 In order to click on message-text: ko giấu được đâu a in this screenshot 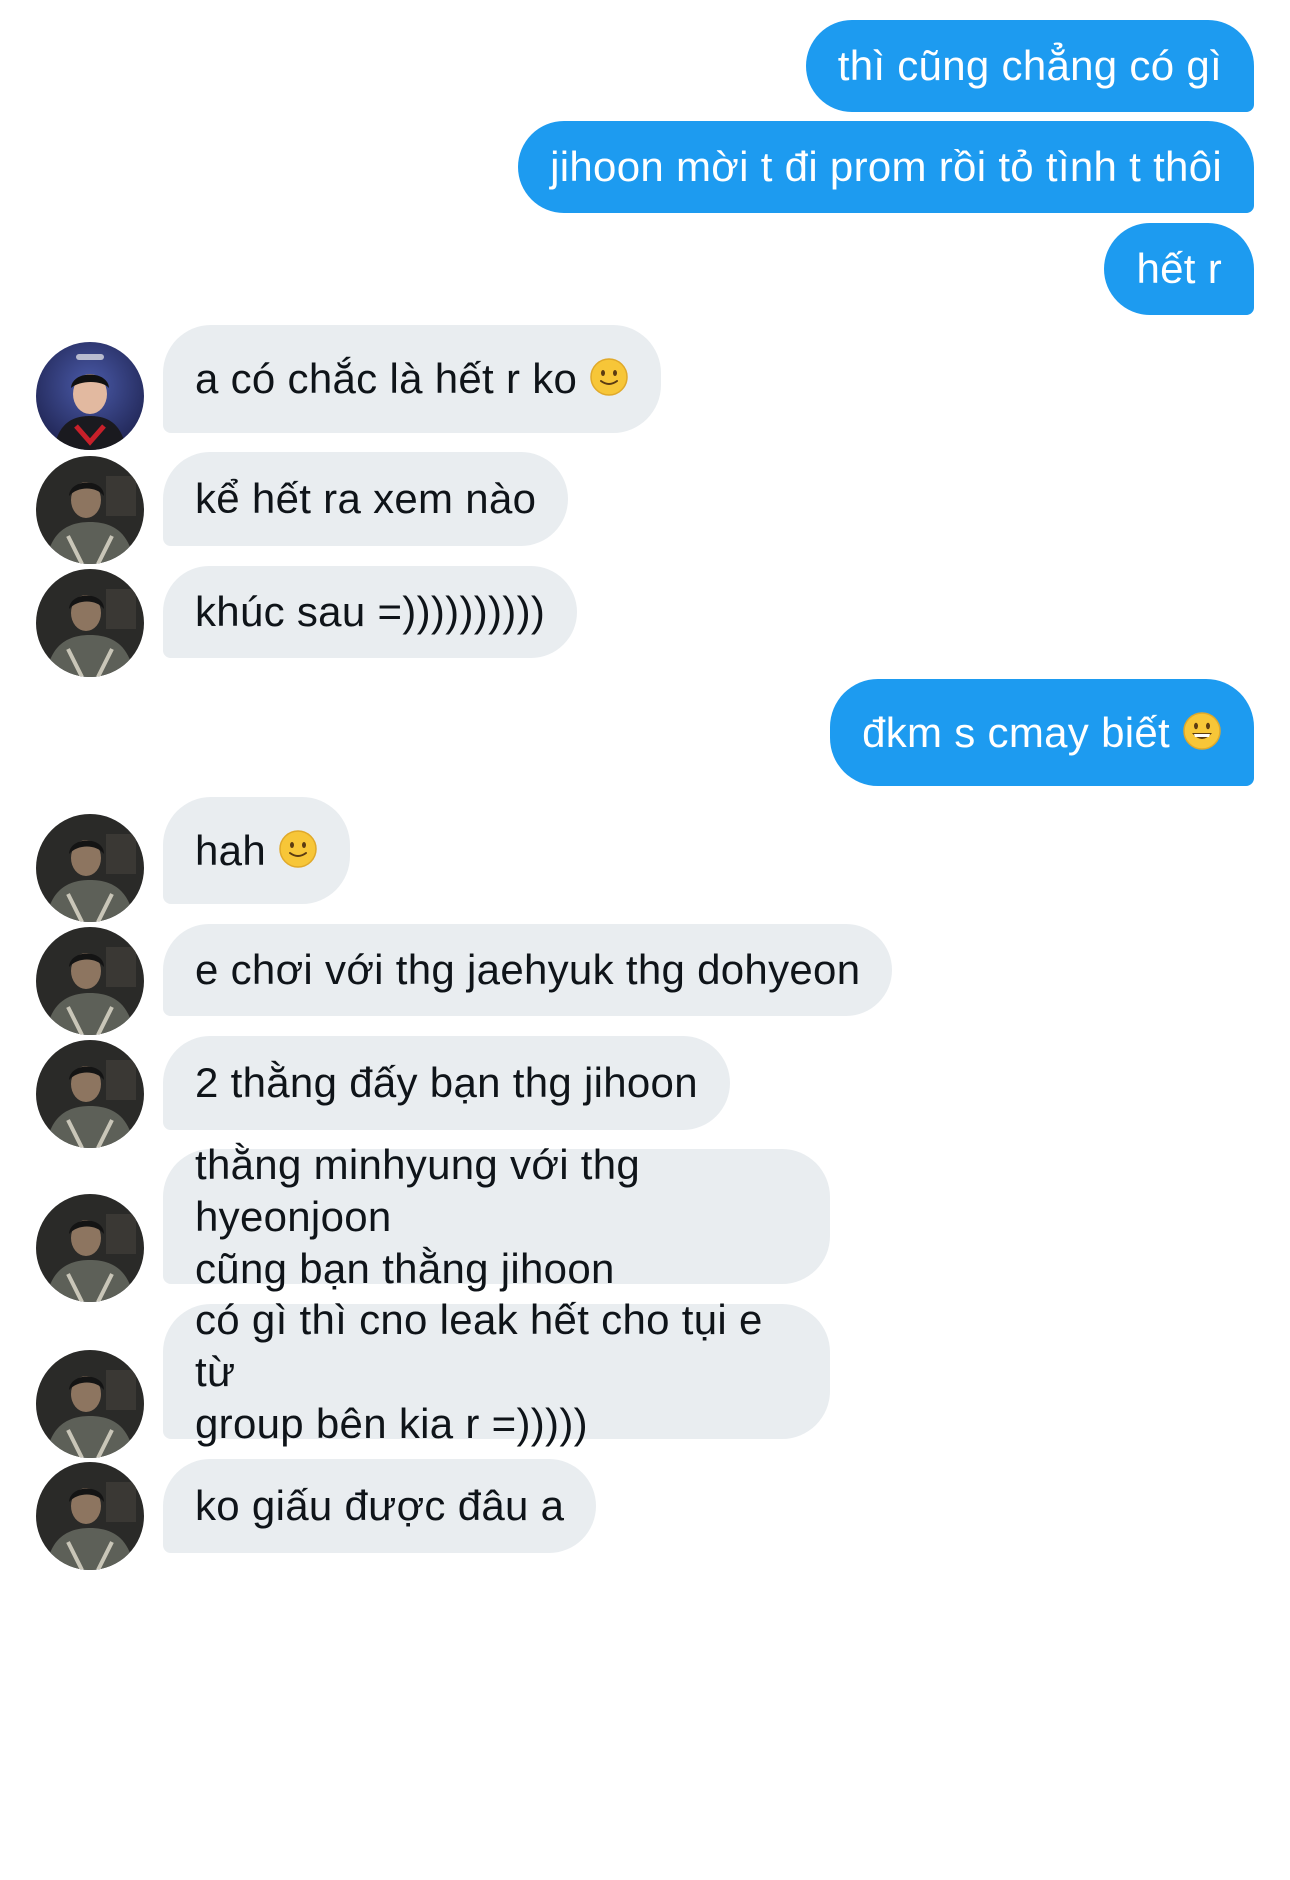, I will do `click(380, 1505)`.